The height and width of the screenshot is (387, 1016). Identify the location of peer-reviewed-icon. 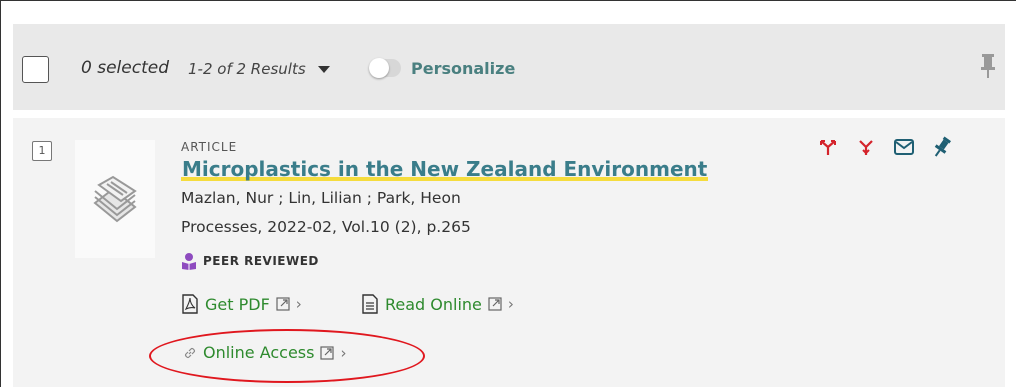
(189, 261).